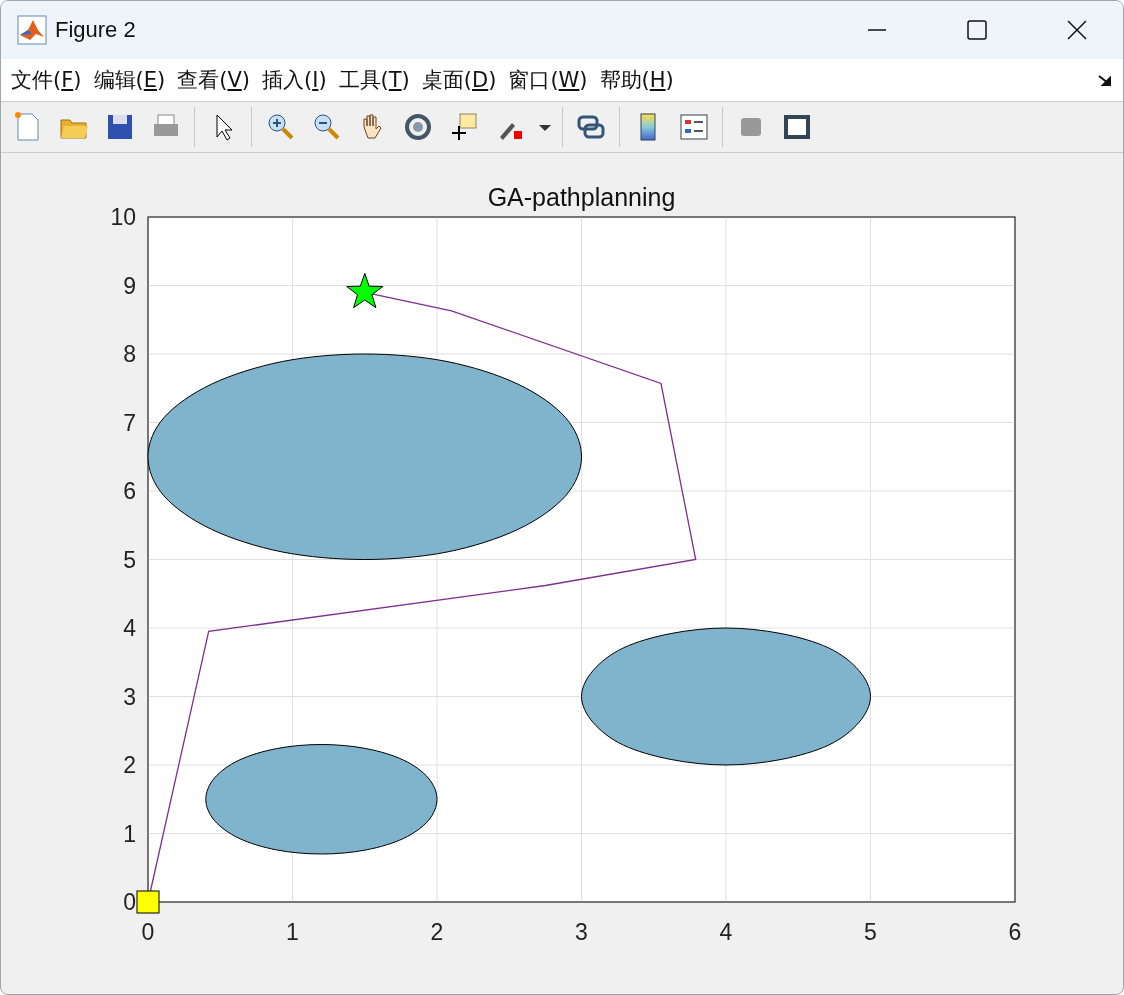 The height and width of the screenshot is (995, 1124). What do you see at coordinates (374, 80) in the screenshot?
I see `menu-item: 工具(T)` at bounding box center [374, 80].